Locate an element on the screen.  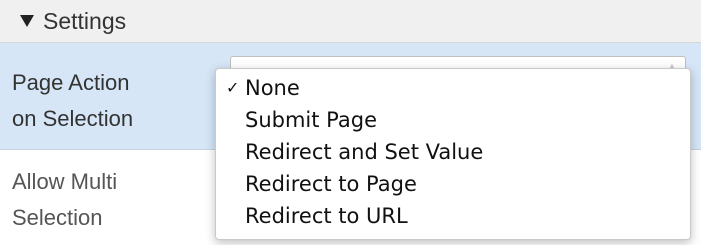
property-label-line: on Selection is located at coordinates (73, 118).